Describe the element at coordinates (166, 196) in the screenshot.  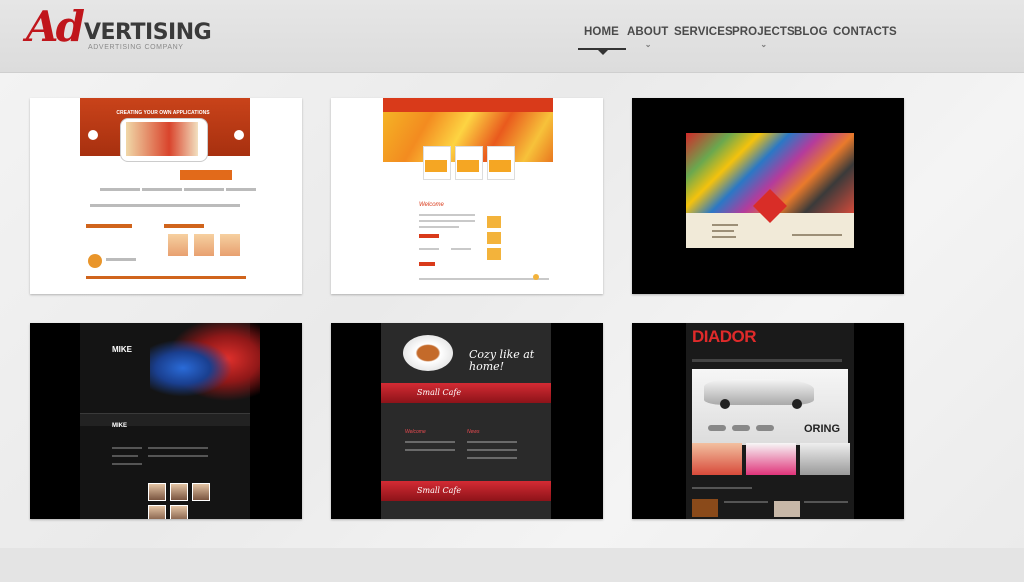
I see `portfolio-thumbnail-apps: CREATING YOUR OWN APPLICATIONS` at that location.